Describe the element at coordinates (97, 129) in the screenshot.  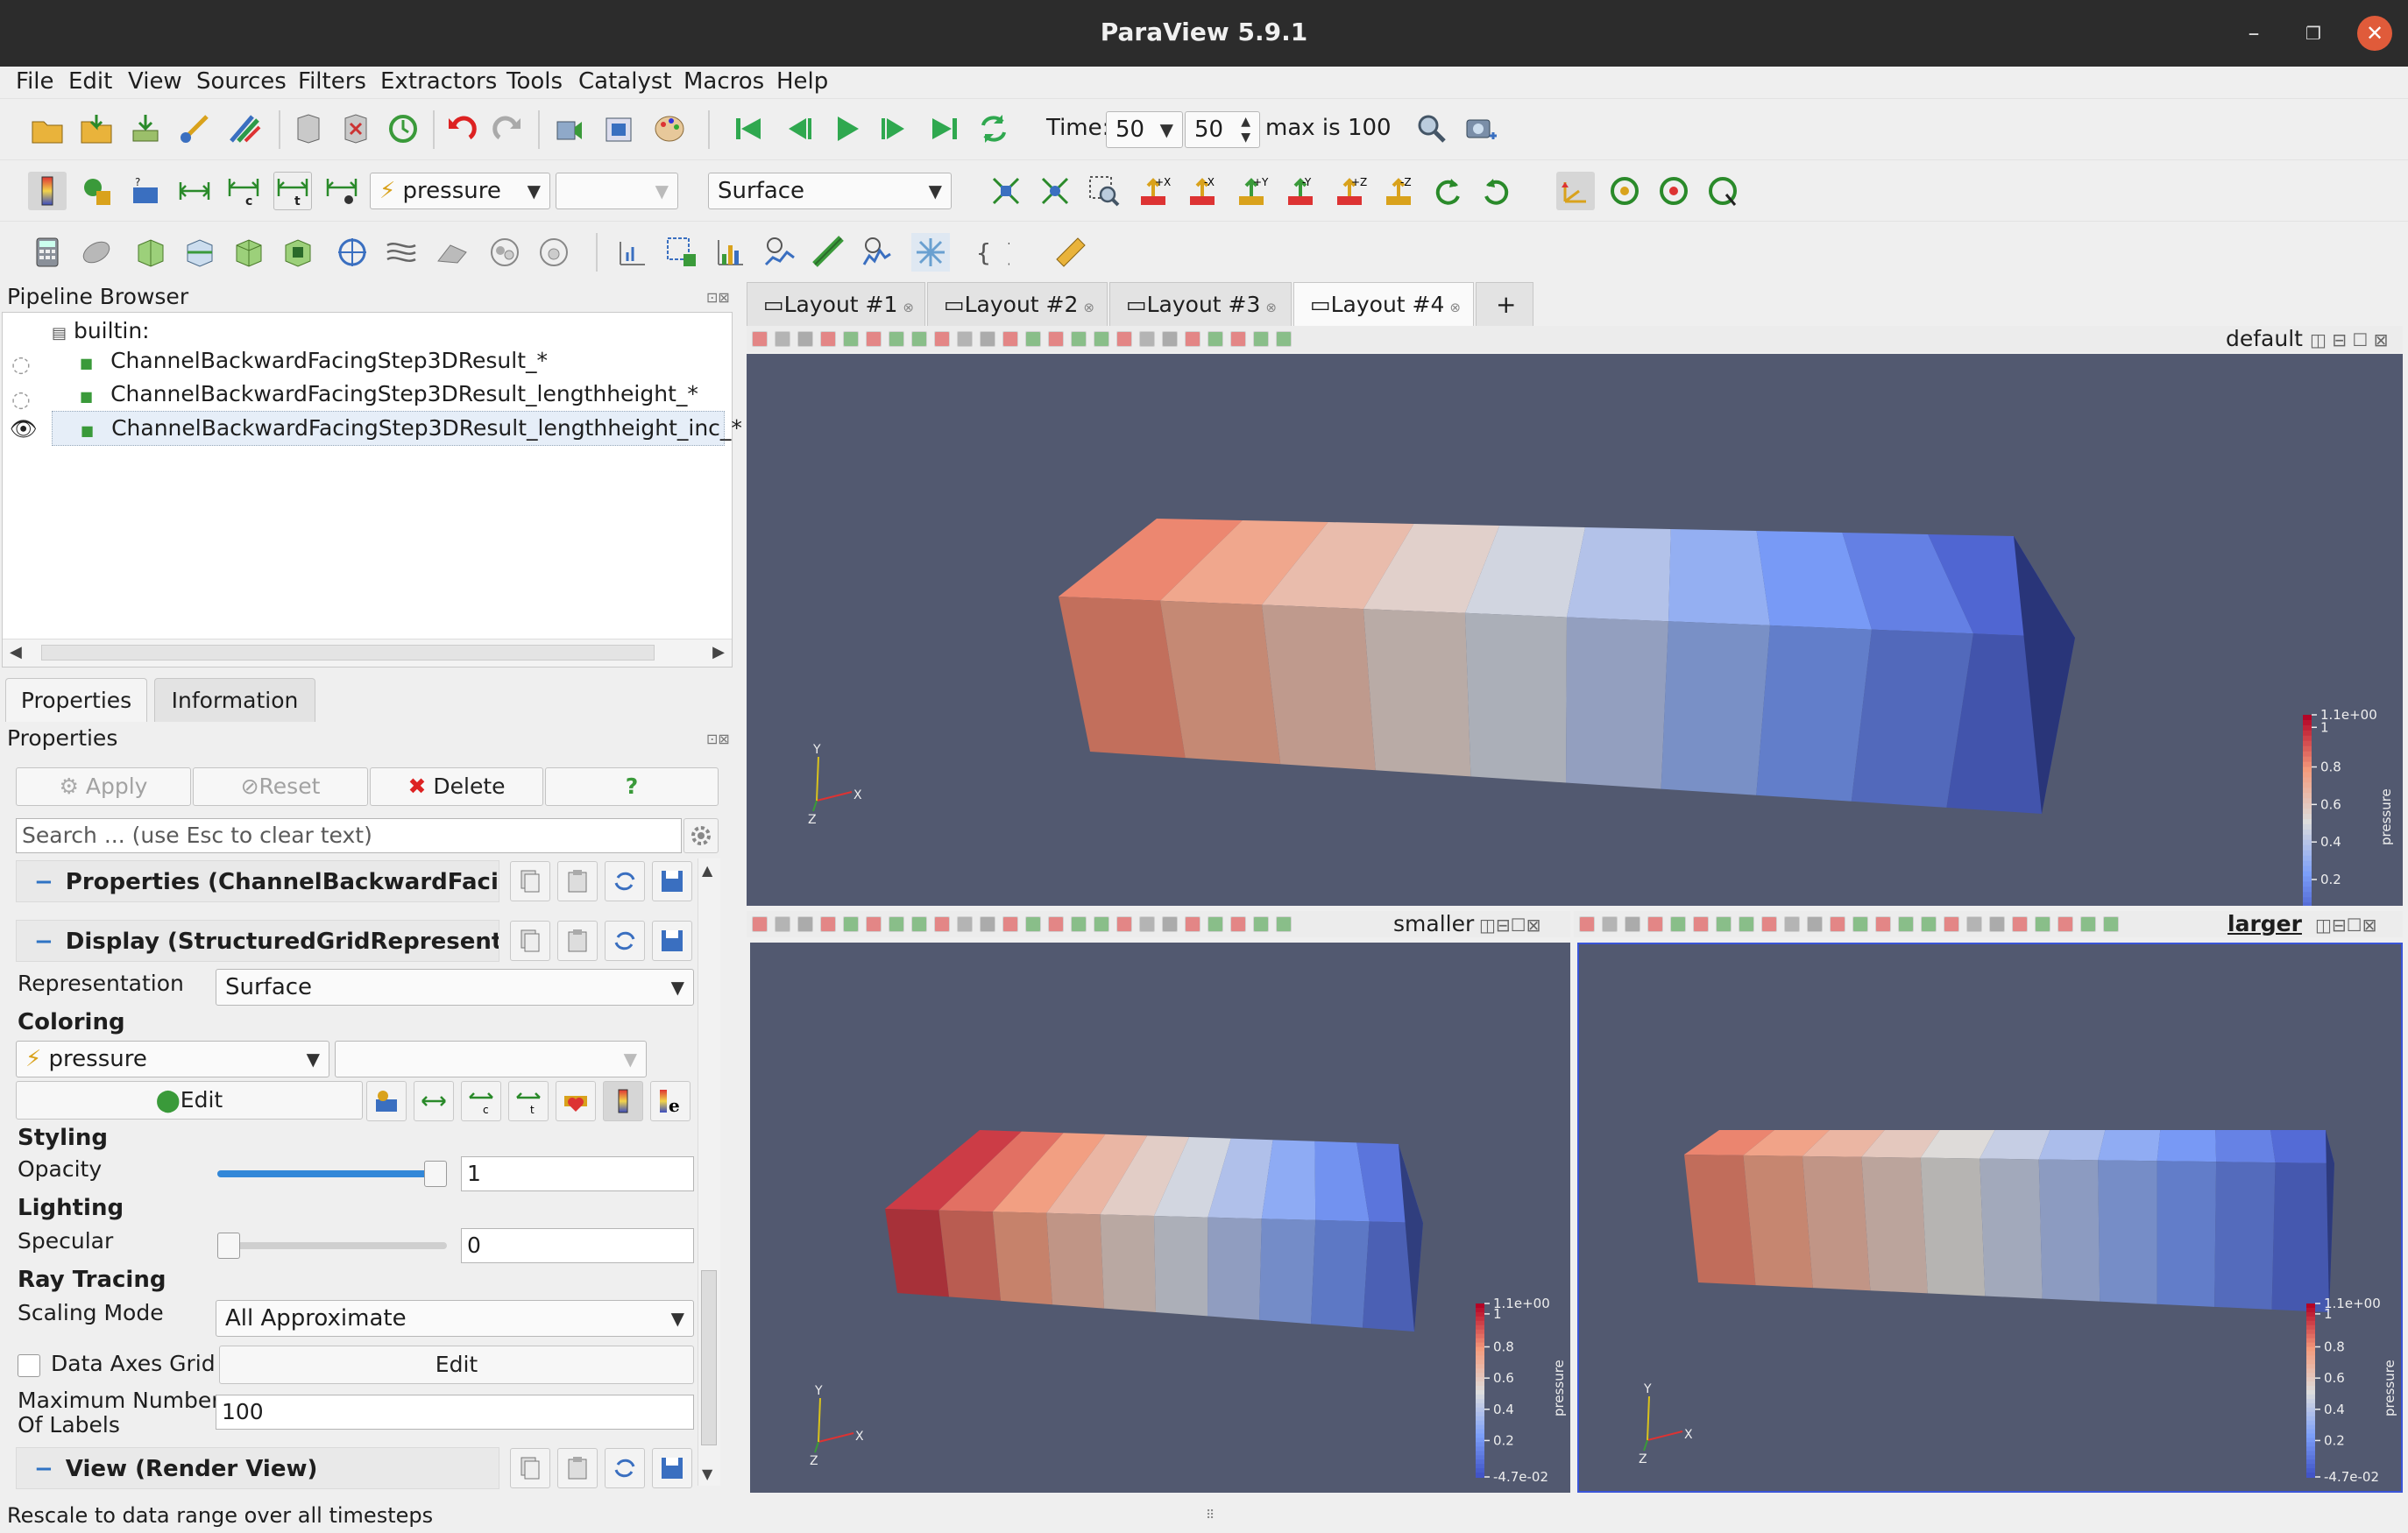
I see `open-recent-icon` at that location.